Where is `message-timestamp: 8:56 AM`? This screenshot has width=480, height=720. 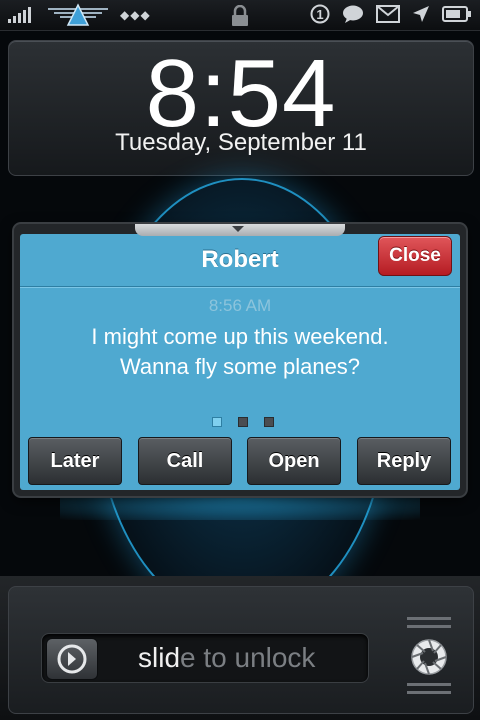 message-timestamp: 8:56 AM is located at coordinates (240, 305).